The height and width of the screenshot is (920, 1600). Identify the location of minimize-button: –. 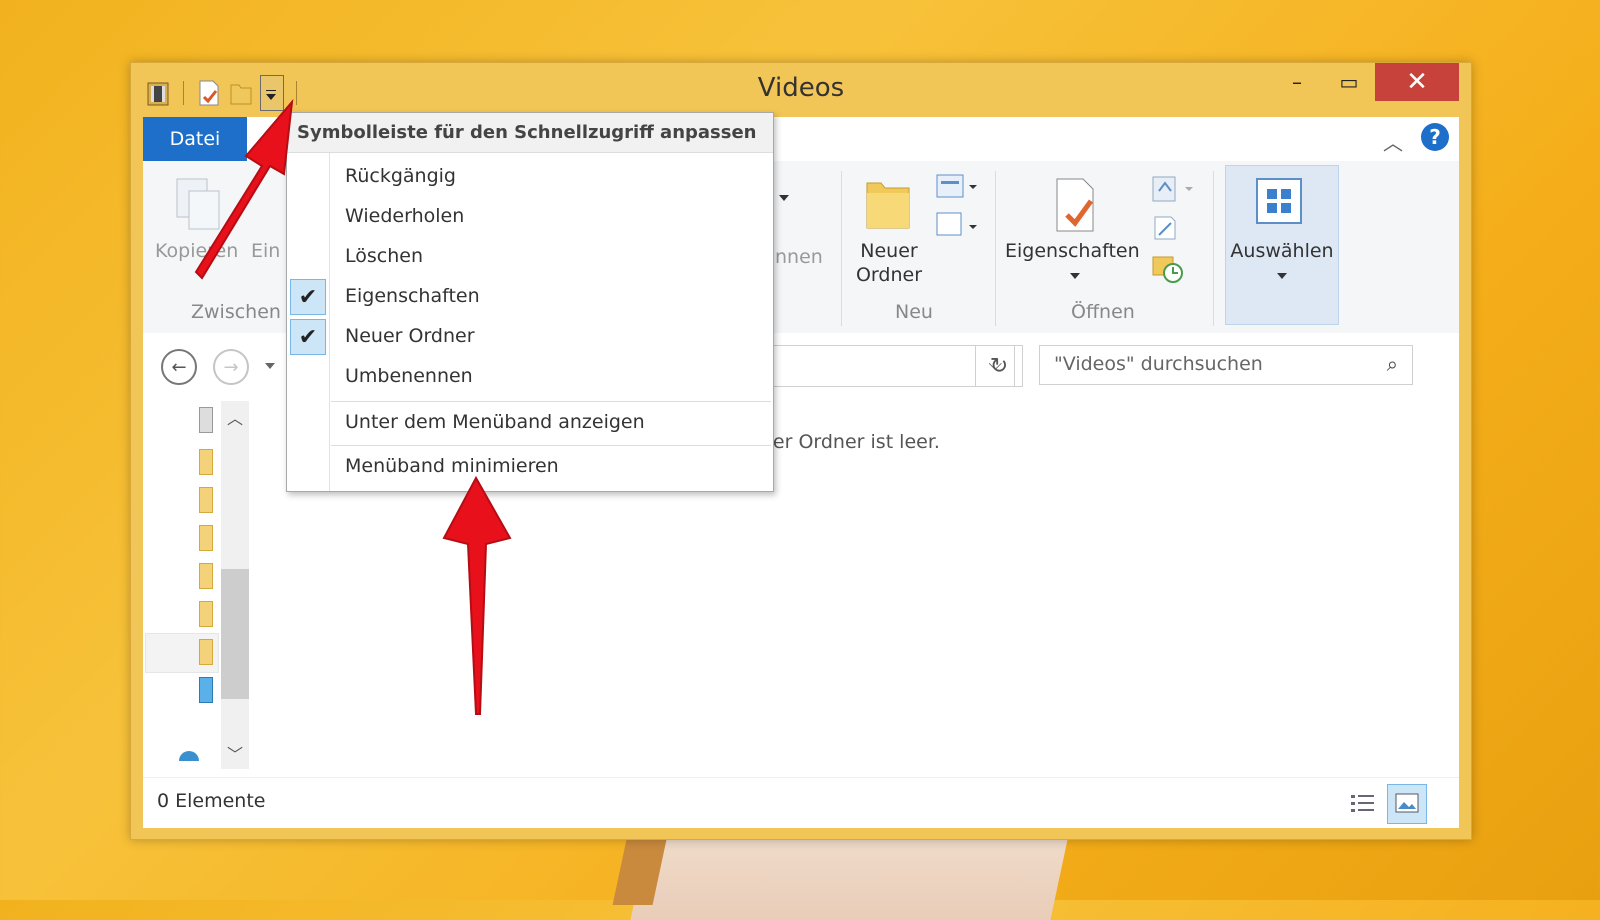
(1297, 82).